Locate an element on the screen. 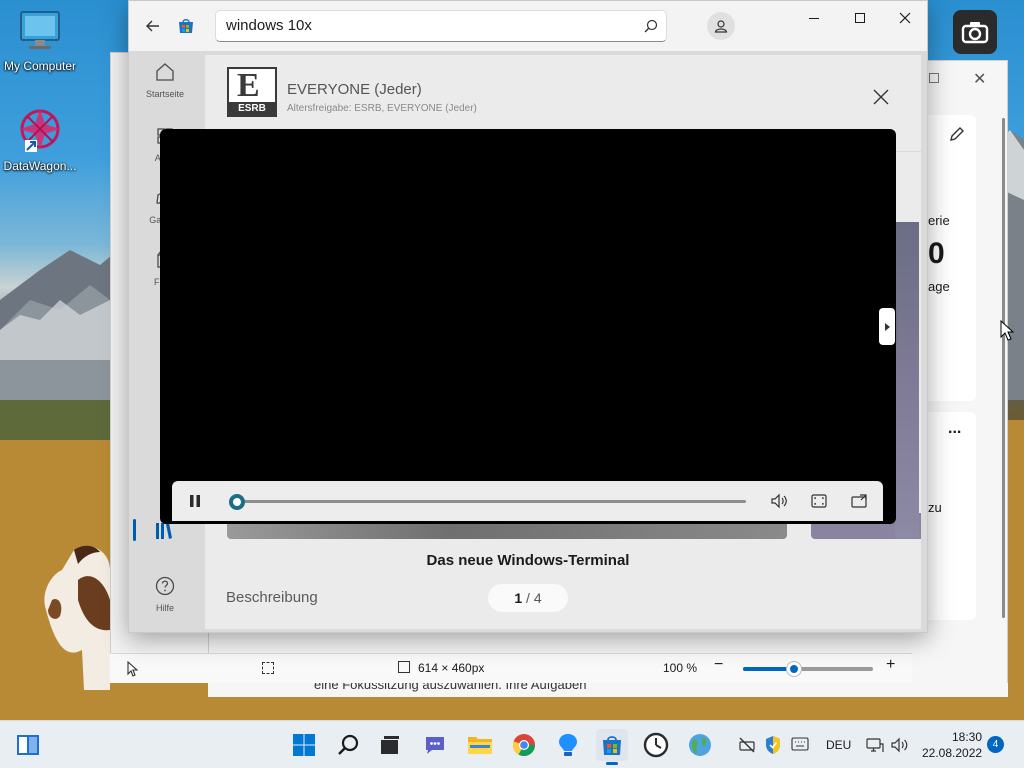 The width and height of the screenshot is (1024, 768). taskbar: DEU 18:30 22.08.2022 4 is located at coordinates (512, 744).